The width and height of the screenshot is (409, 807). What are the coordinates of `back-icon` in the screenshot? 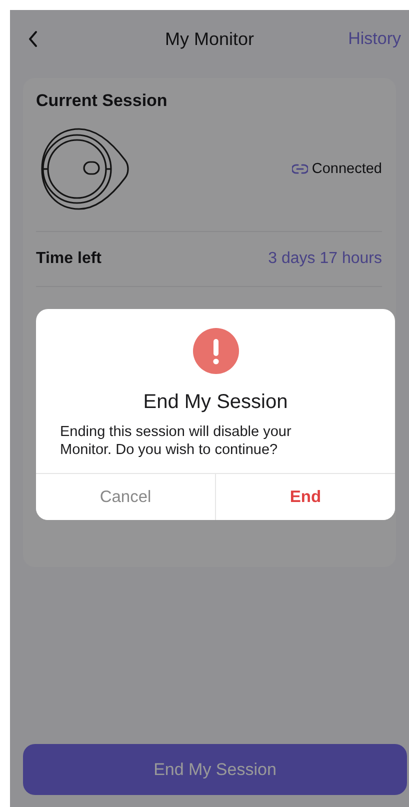 It's located at (33, 39).